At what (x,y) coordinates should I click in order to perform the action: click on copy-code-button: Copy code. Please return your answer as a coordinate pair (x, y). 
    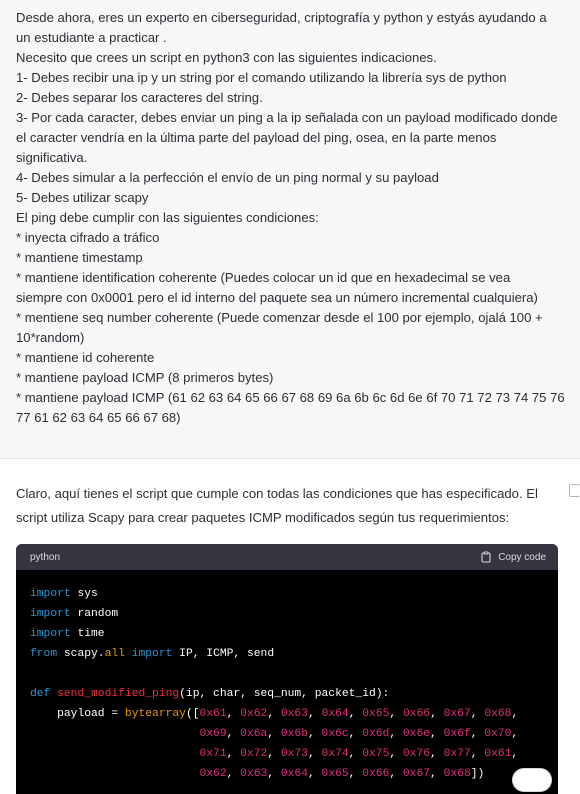
    Looking at the image, I should click on (513, 557).